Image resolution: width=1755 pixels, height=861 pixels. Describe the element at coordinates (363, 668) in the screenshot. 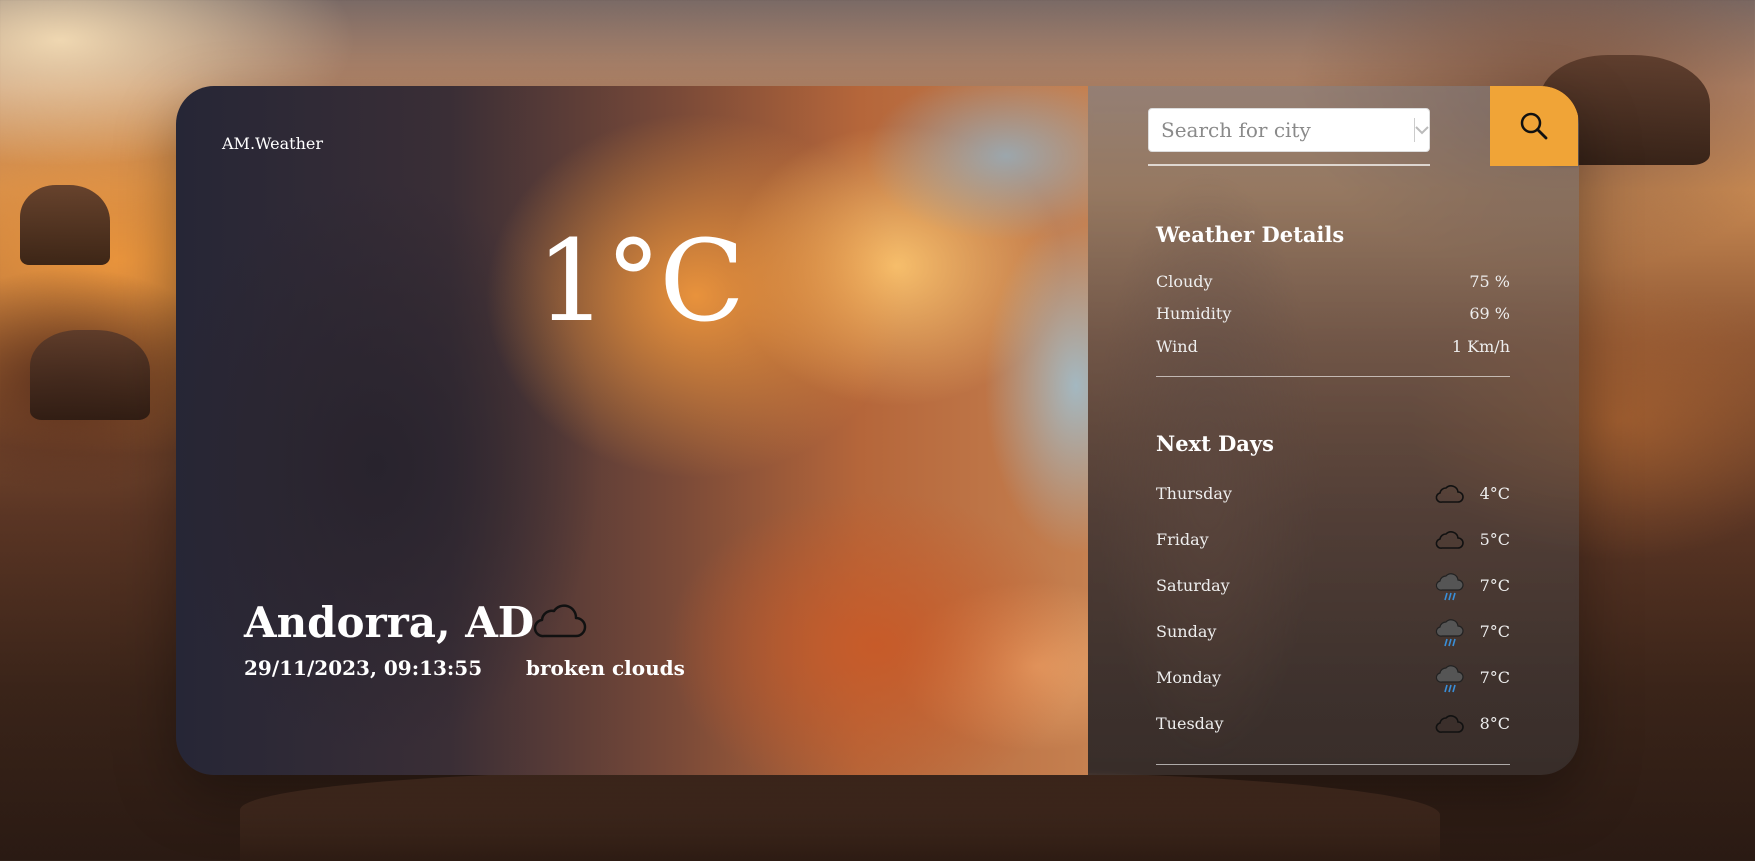

I see `current-datetime: 29/11/2023, 09:13:55` at that location.